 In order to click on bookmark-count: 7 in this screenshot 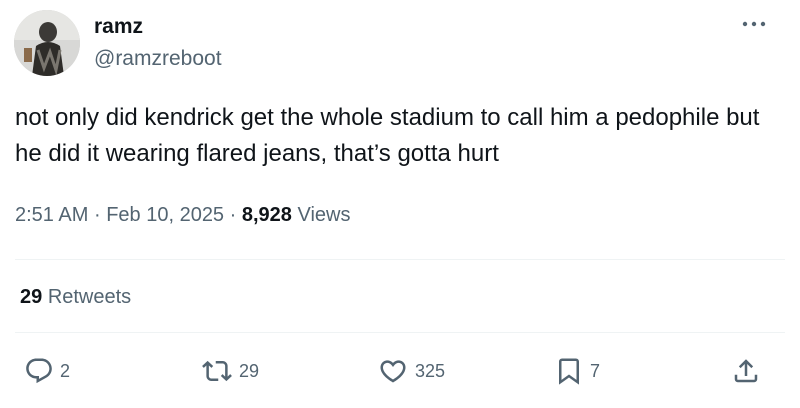, I will do `click(595, 370)`.